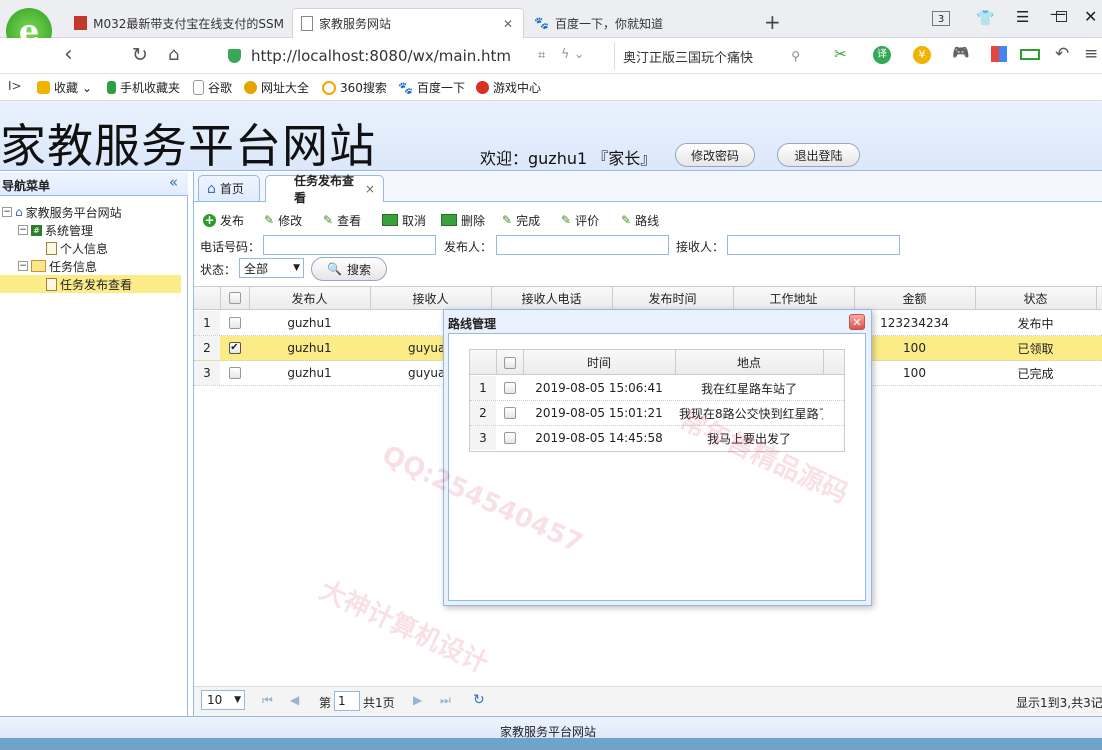 The image size is (1102, 750). What do you see at coordinates (349, 245) in the screenshot?
I see `phone-input` at bounding box center [349, 245].